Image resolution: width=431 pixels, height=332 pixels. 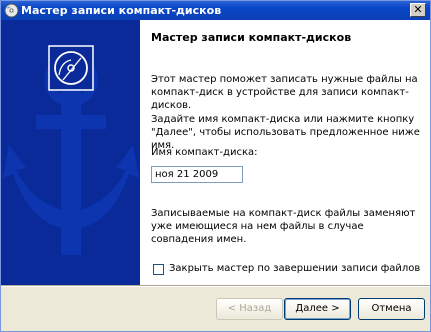 What do you see at coordinates (158, 269) in the screenshot?
I see `close-wizard-checkbox` at bounding box center [158, 269].